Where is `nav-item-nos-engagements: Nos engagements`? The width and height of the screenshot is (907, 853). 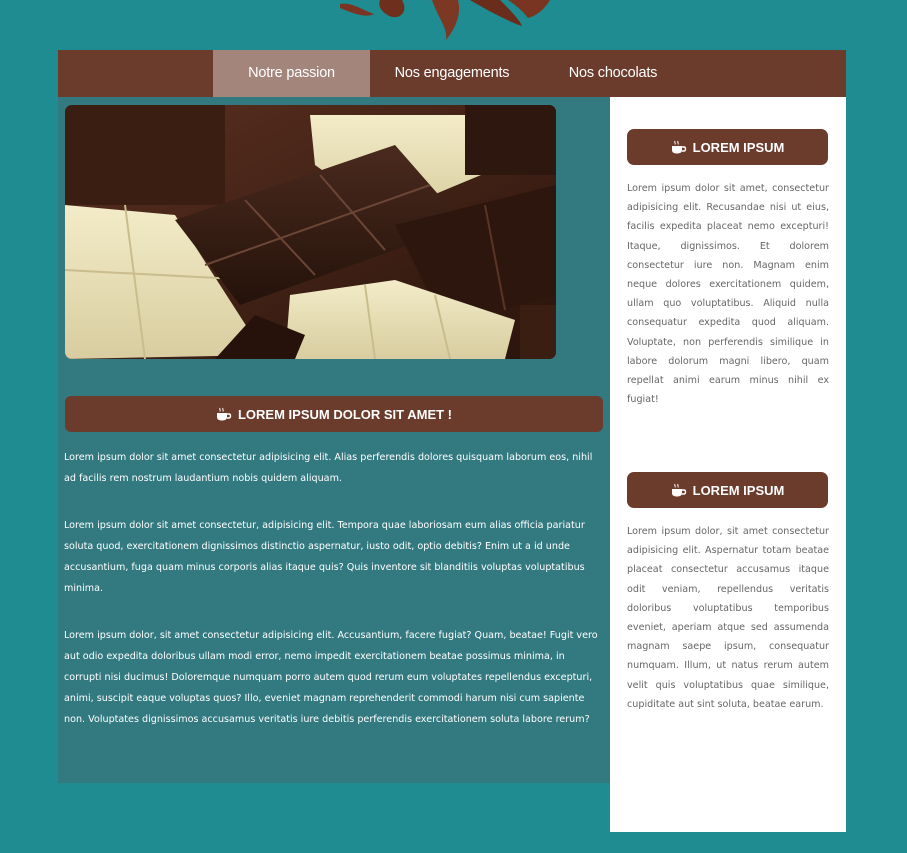
nav-item-nos-engagements: Nos engagements is located at coordinates (452, 73).